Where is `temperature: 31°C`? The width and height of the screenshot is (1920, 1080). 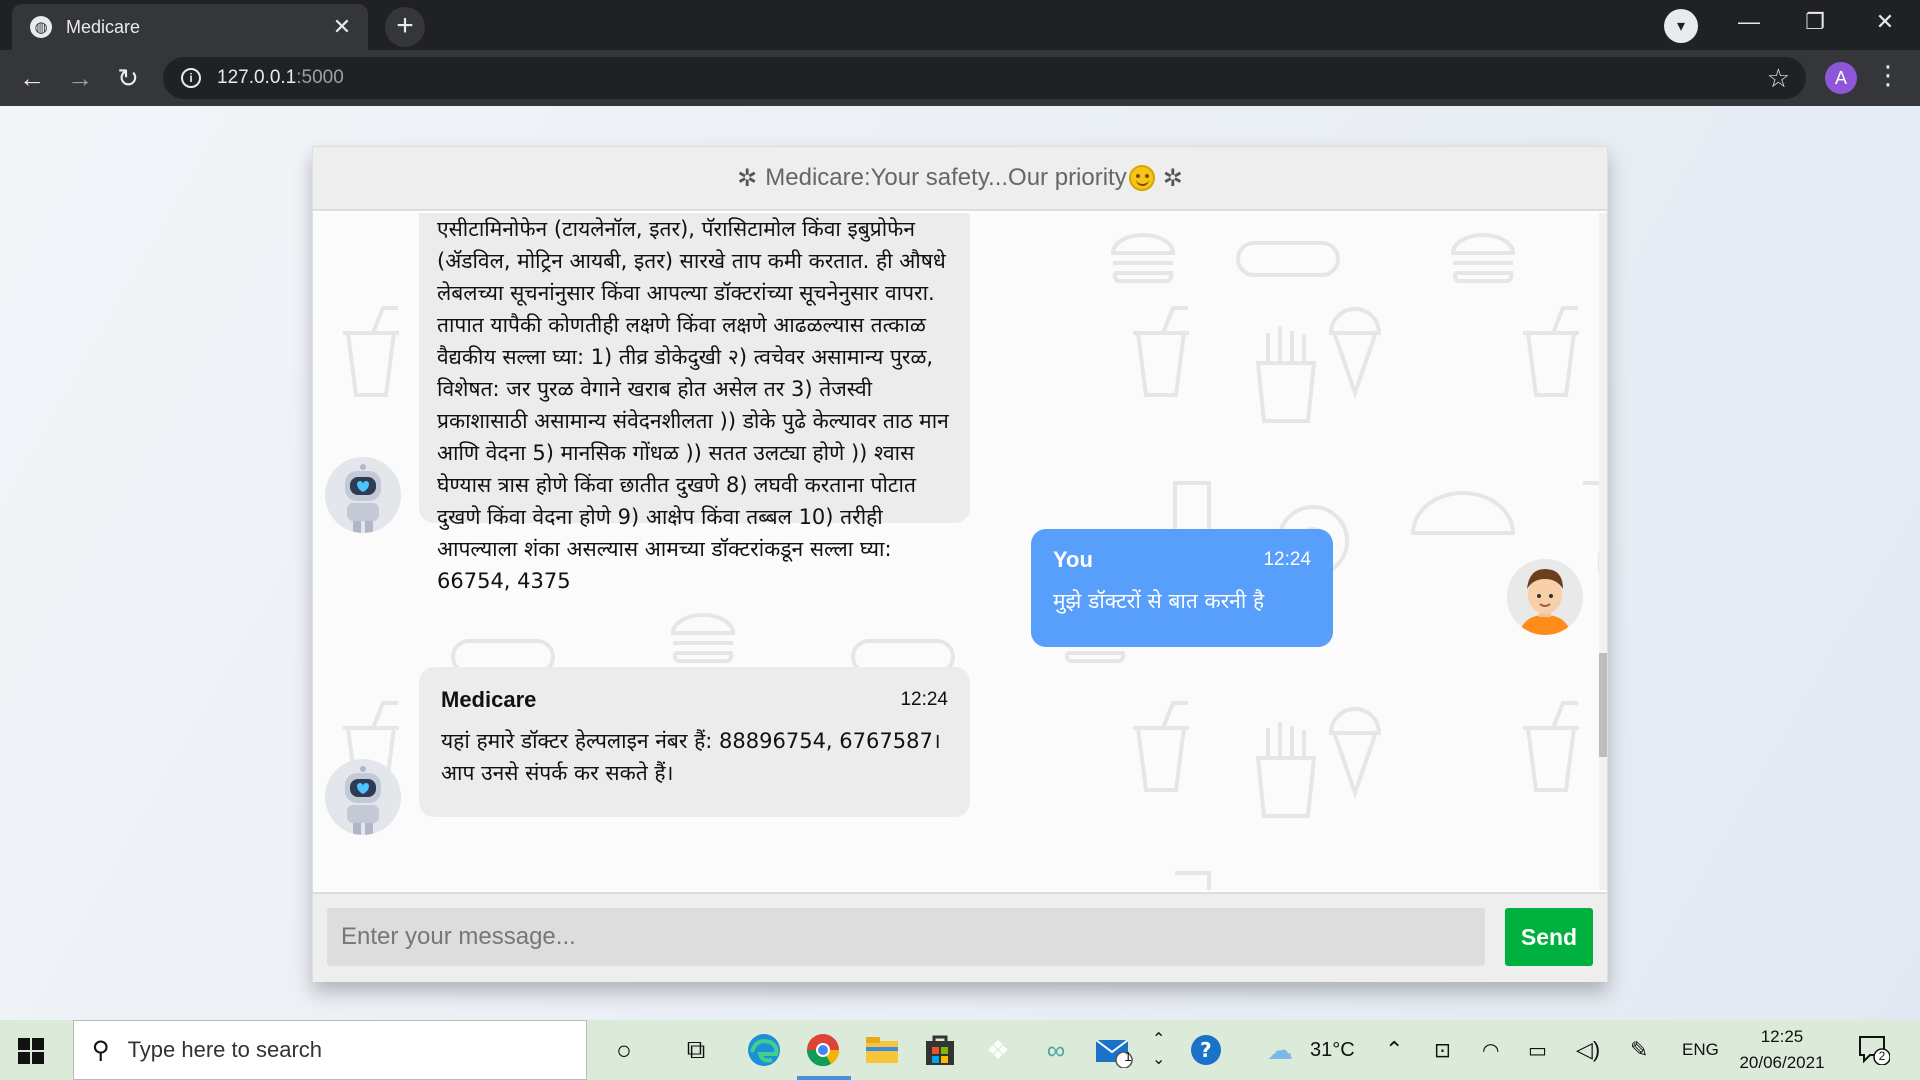 temperature: 31°C is located at coordinates (1332, 1050).